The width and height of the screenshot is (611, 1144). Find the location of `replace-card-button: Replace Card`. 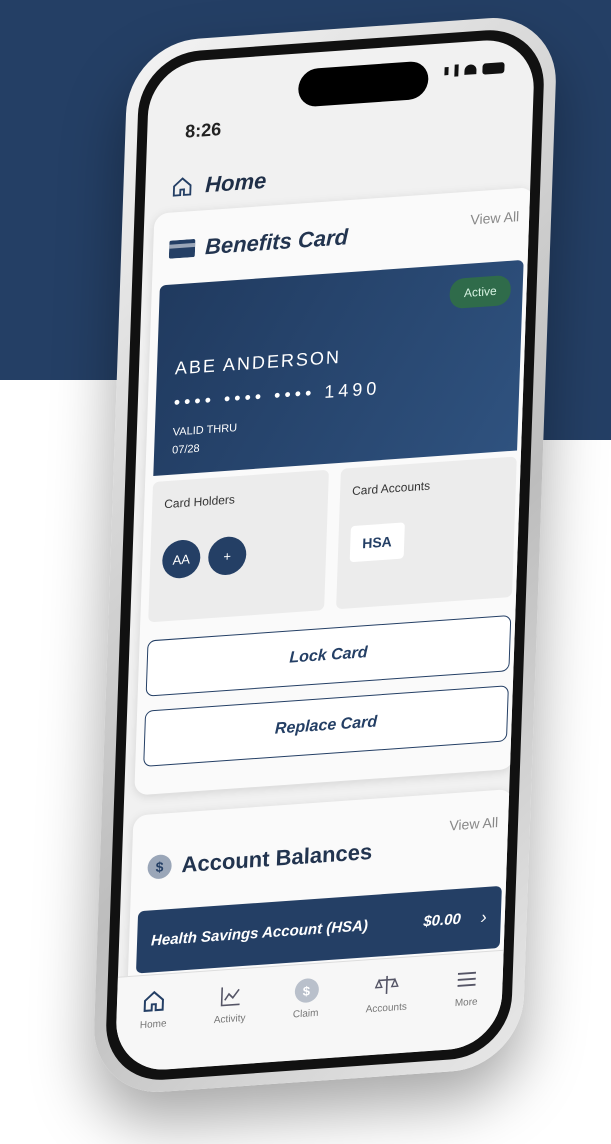

replace-card-button: Replace Card is located at coordinates (326, 726).